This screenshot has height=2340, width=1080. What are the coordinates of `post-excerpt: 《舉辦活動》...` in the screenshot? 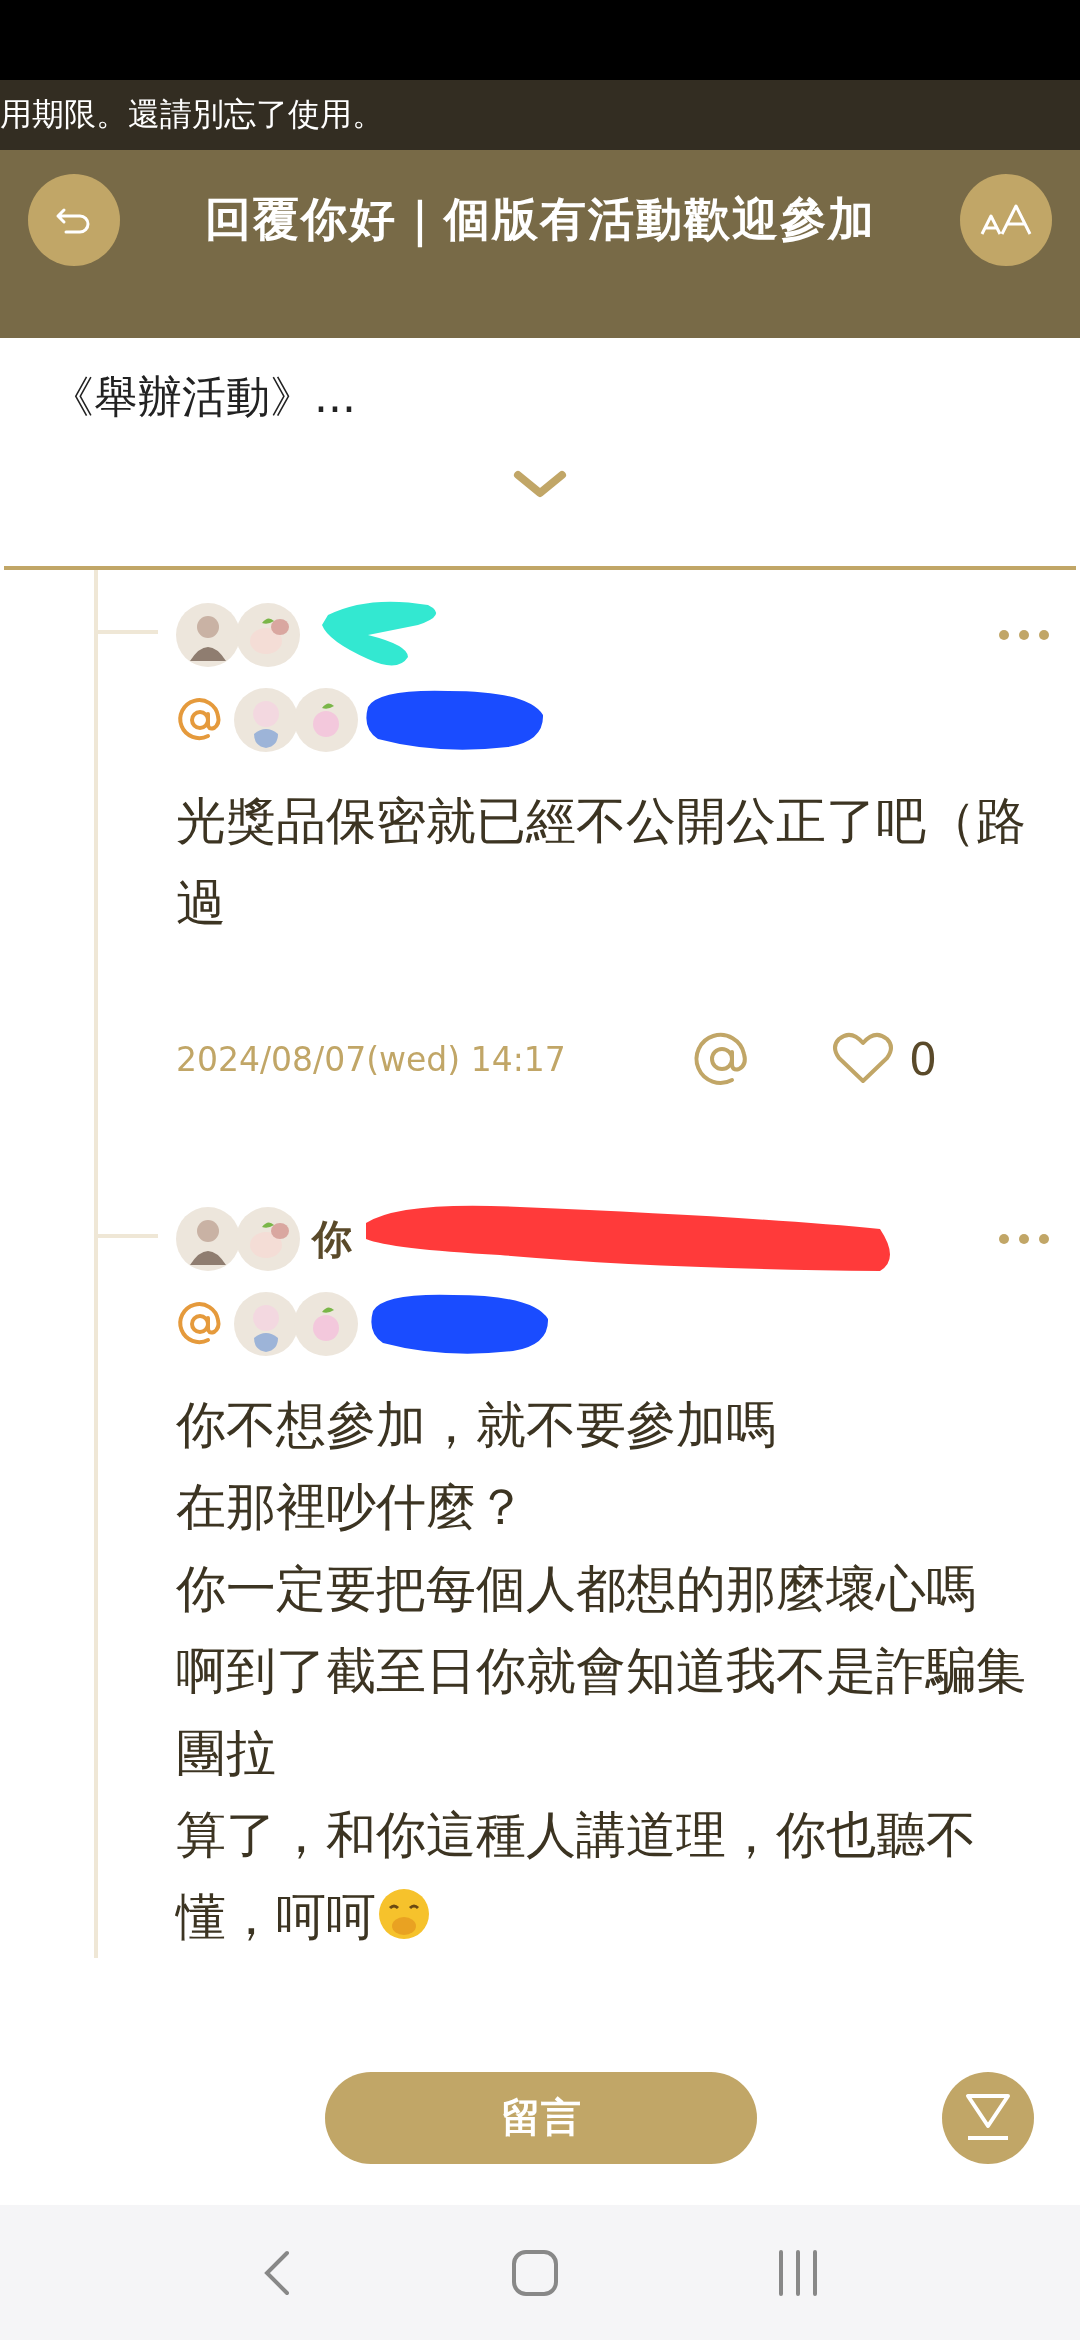 It's located at (203, 397).